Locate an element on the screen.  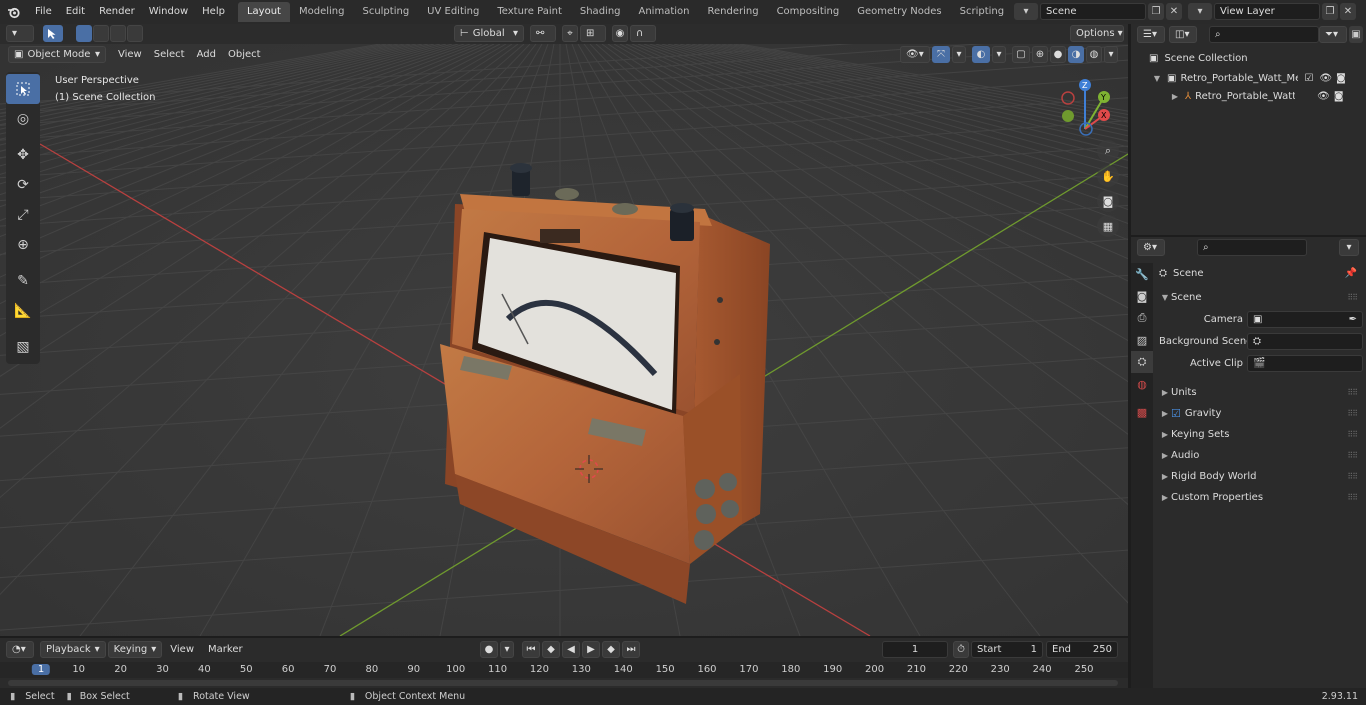
eyedropper-icon: ✒ is located at coordinates (1353, 319).